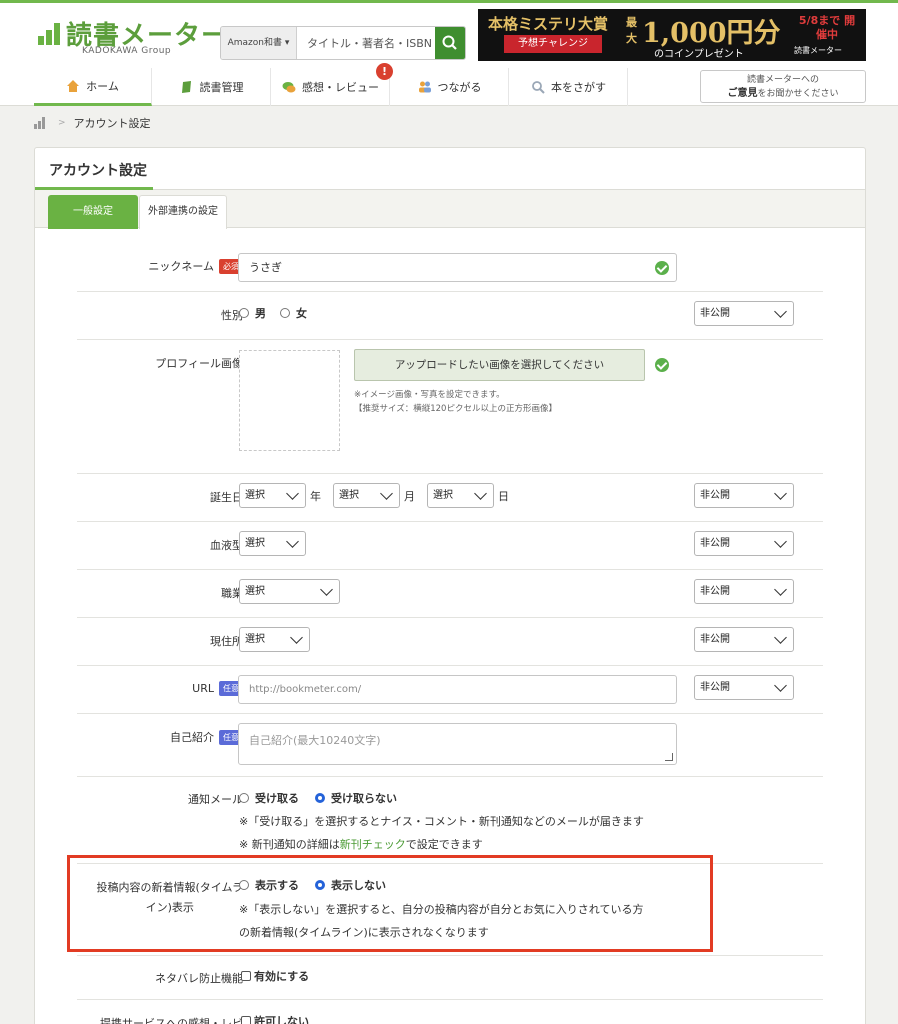 The image size is (898, 1024). I want to click on feedback-line1: 読書メーターへの, so click(782, 80).